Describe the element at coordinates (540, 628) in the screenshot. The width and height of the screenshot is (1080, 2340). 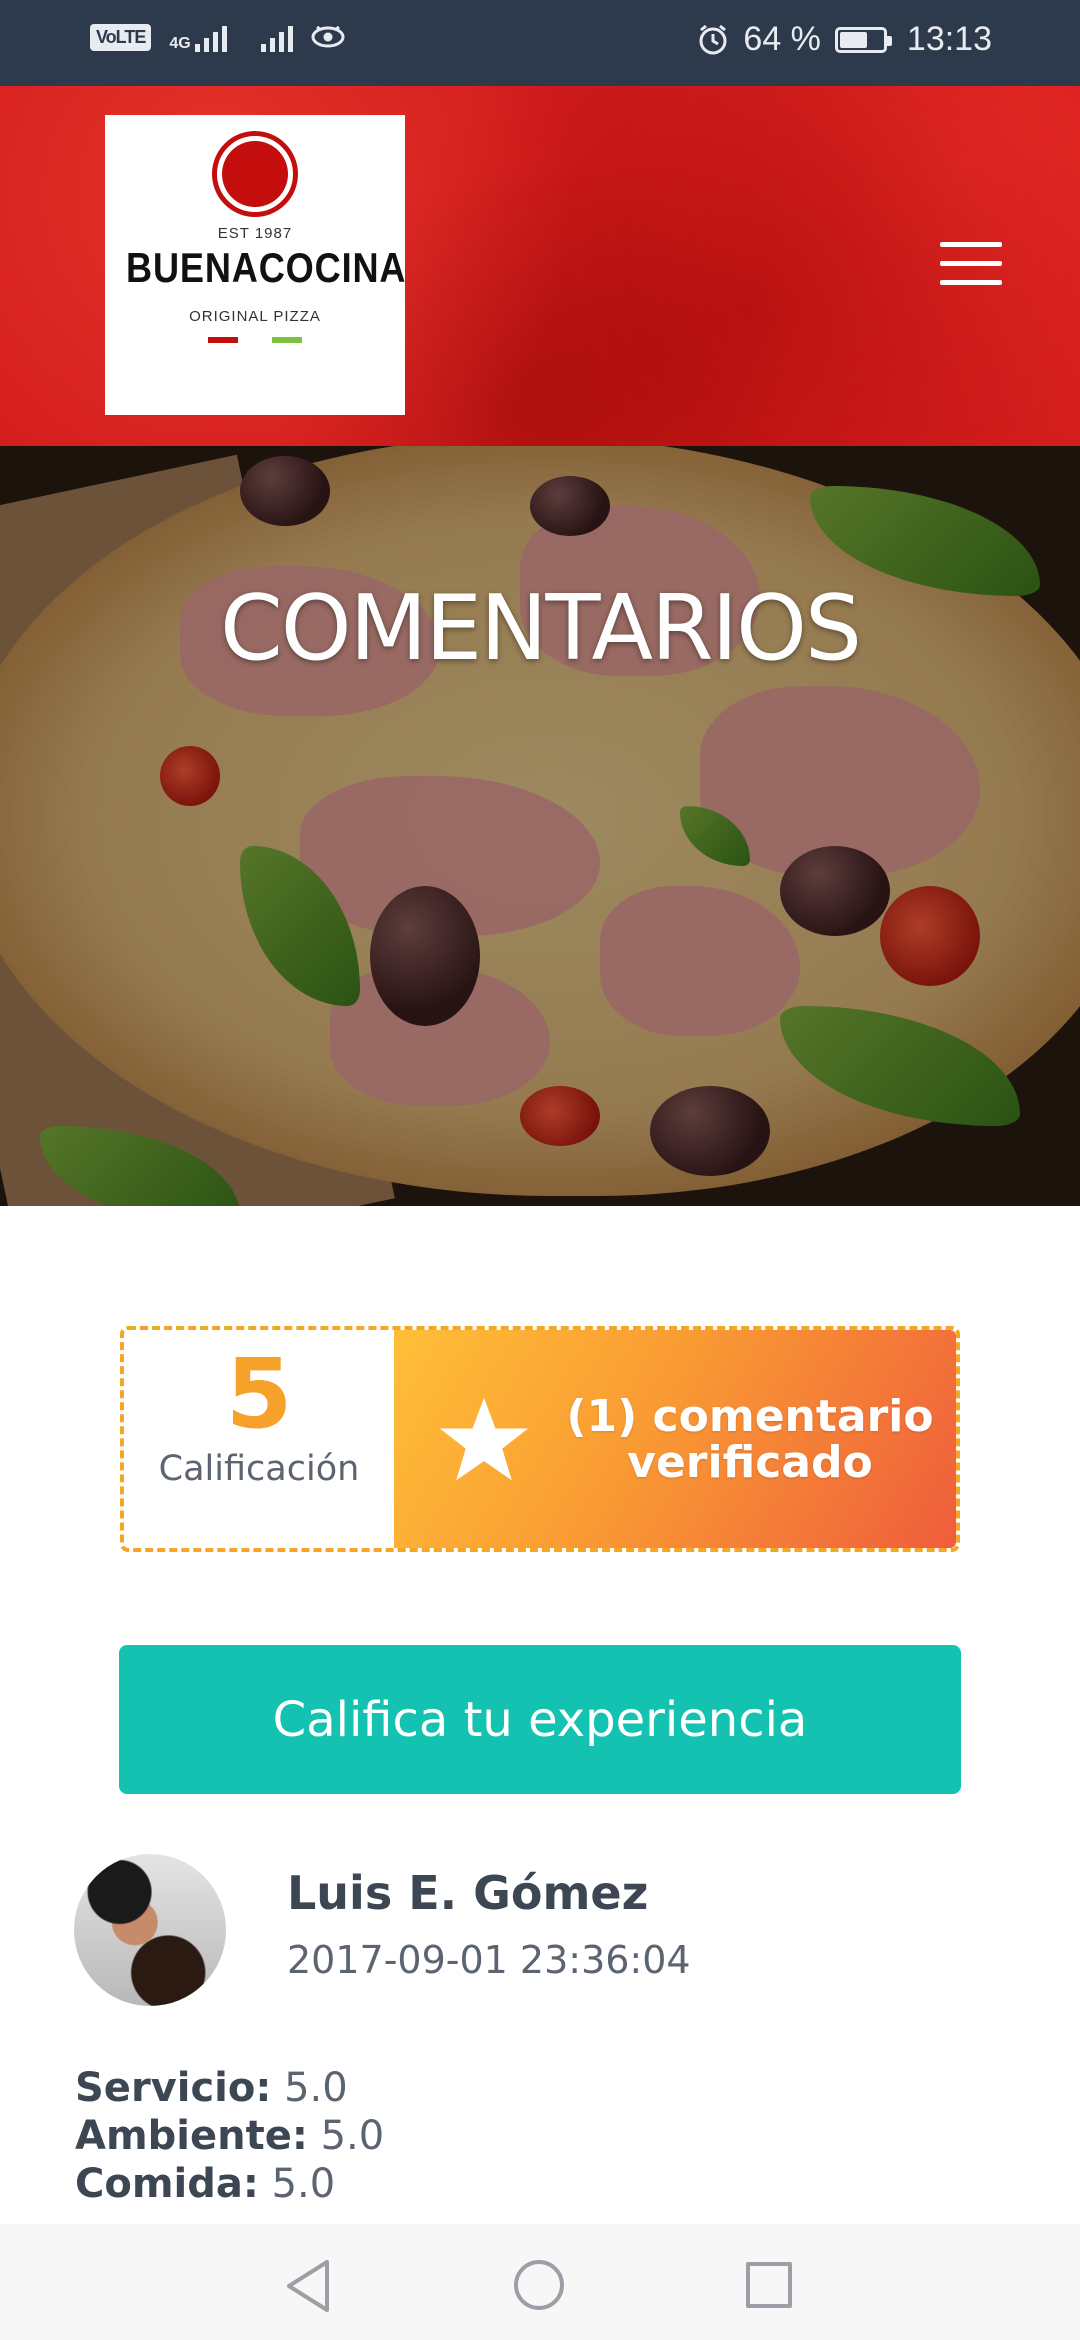
I see `page-title: COMENTARIOS` at that location.